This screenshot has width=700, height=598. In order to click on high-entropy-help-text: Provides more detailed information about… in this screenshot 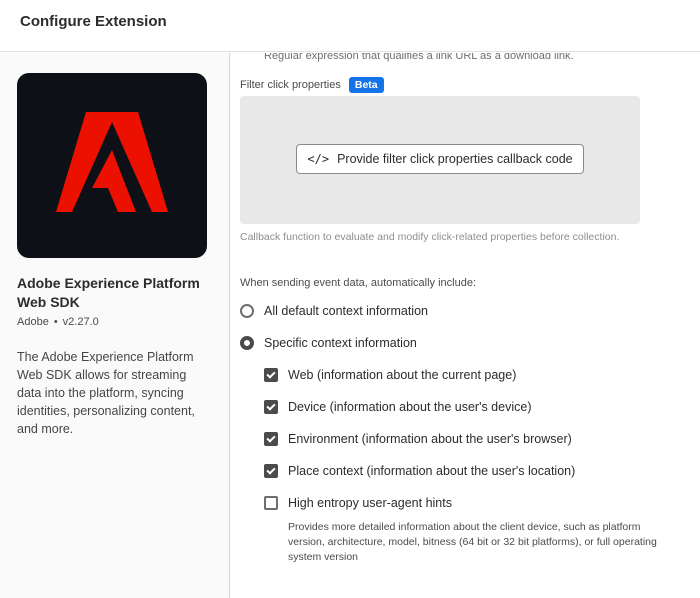, I will do `click(472, 542)`.